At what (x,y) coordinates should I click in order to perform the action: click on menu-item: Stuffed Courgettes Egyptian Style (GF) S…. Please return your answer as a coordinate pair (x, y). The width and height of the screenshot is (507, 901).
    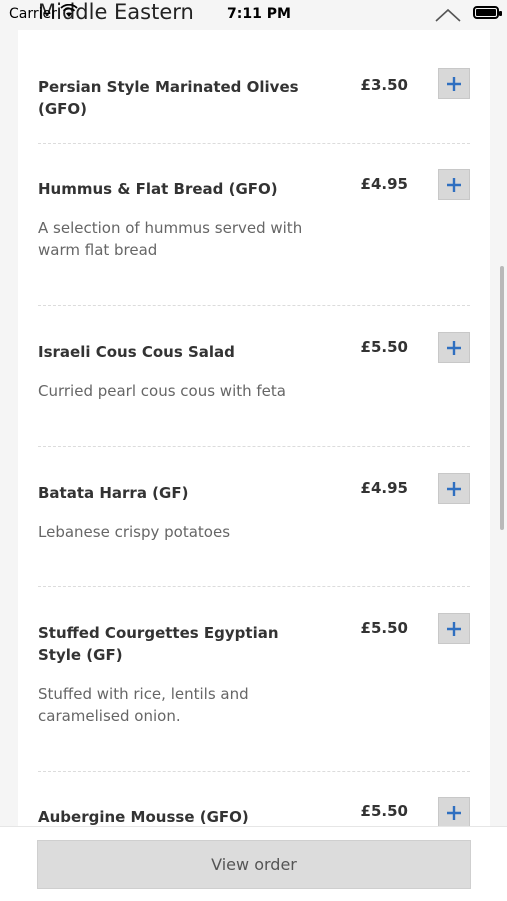
    Looking at the image, I should click on (254, 673).